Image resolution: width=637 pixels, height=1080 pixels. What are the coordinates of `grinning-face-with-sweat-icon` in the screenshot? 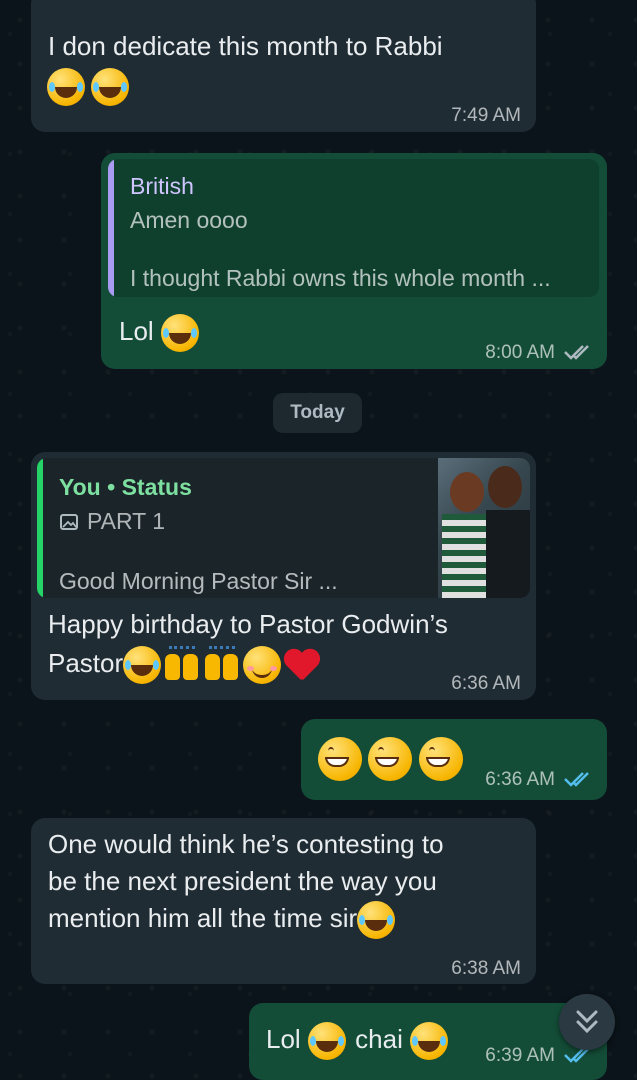 It's located at (376, 920).